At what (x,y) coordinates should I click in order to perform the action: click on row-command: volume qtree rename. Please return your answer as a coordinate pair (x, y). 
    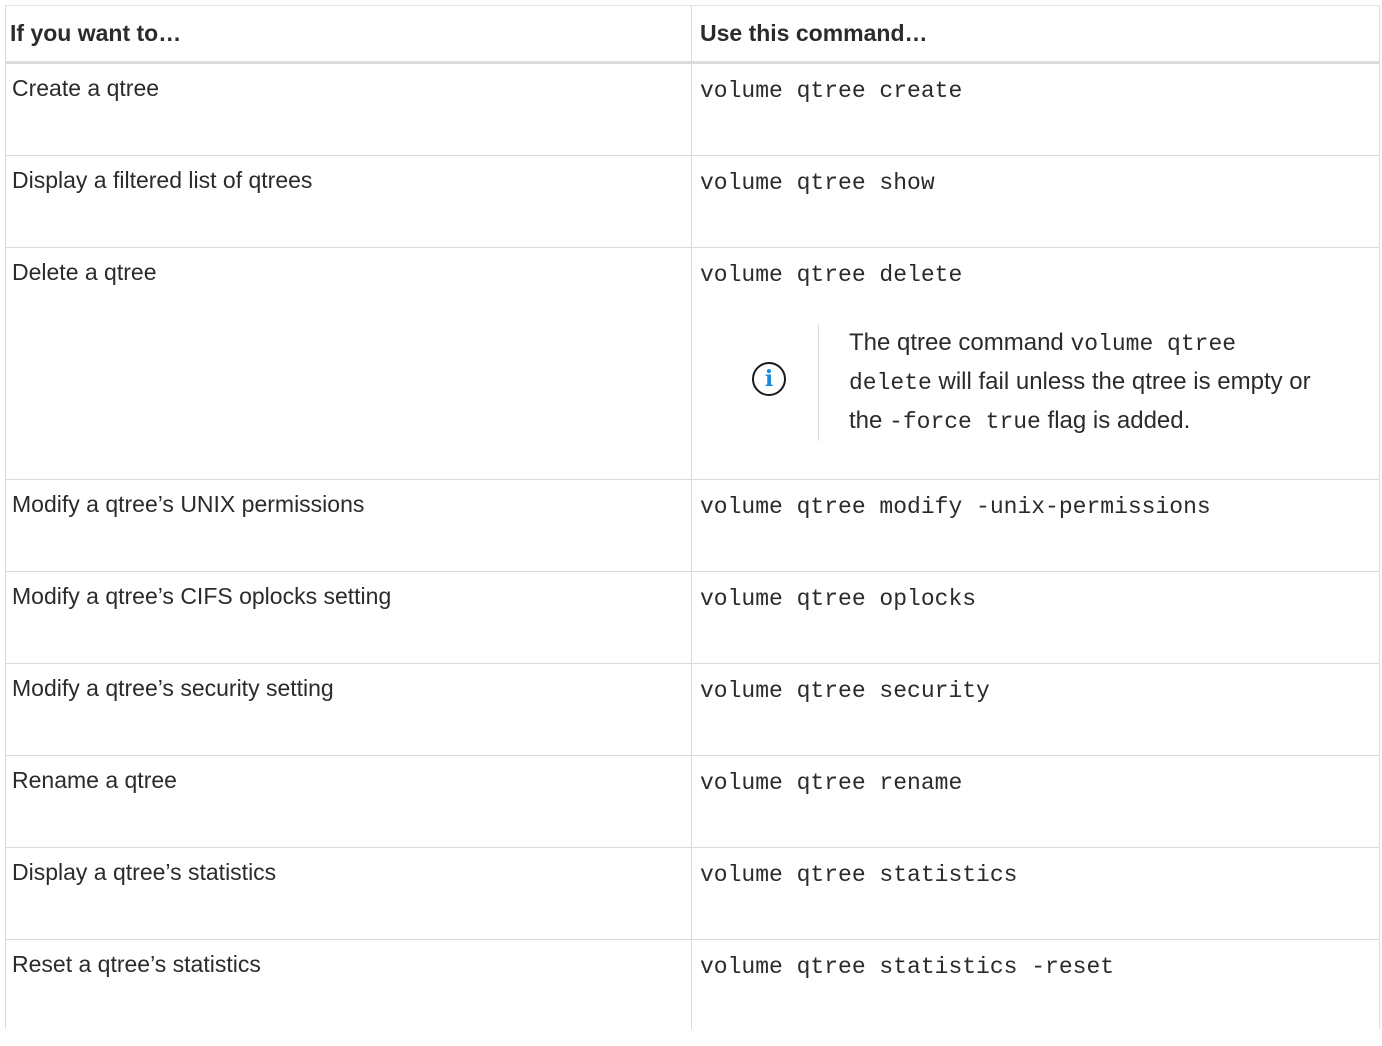
    Looking at the image, I should click on (831, 783).